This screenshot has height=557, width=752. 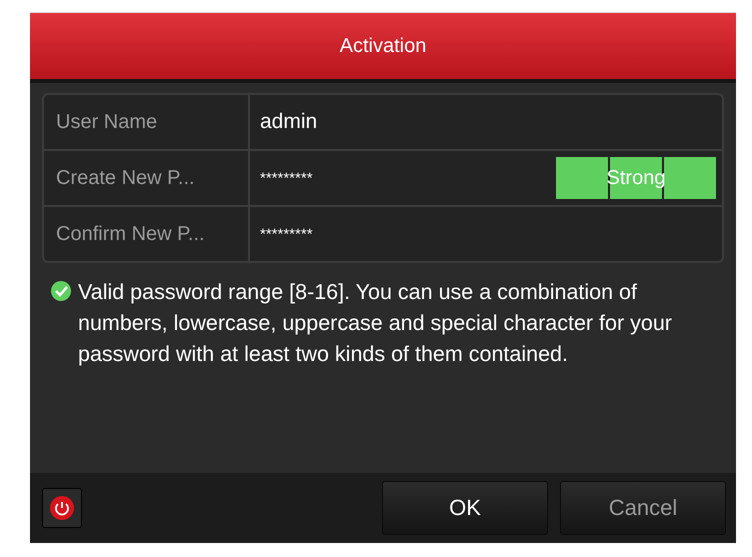 What do you see at coordinates (643, 508) in the screenshot?
I see `cancel-button: Cancel` at bounding box center [643, 508].